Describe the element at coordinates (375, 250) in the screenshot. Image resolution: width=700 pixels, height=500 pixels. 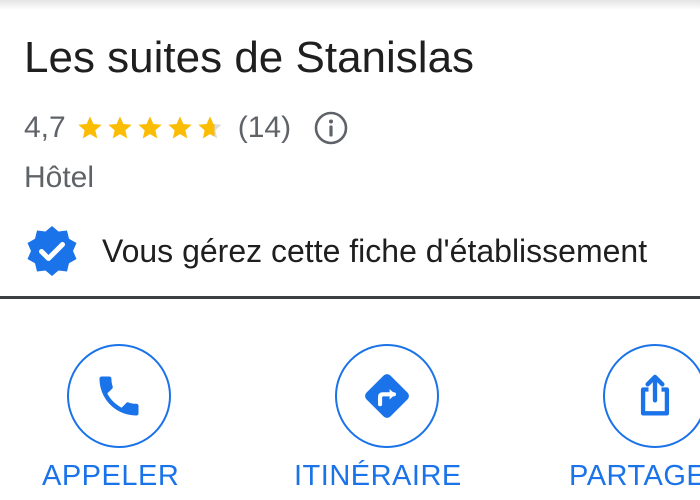
I see `managed-listing-text: Vous gérez cette fiche d'établissement` at that location.